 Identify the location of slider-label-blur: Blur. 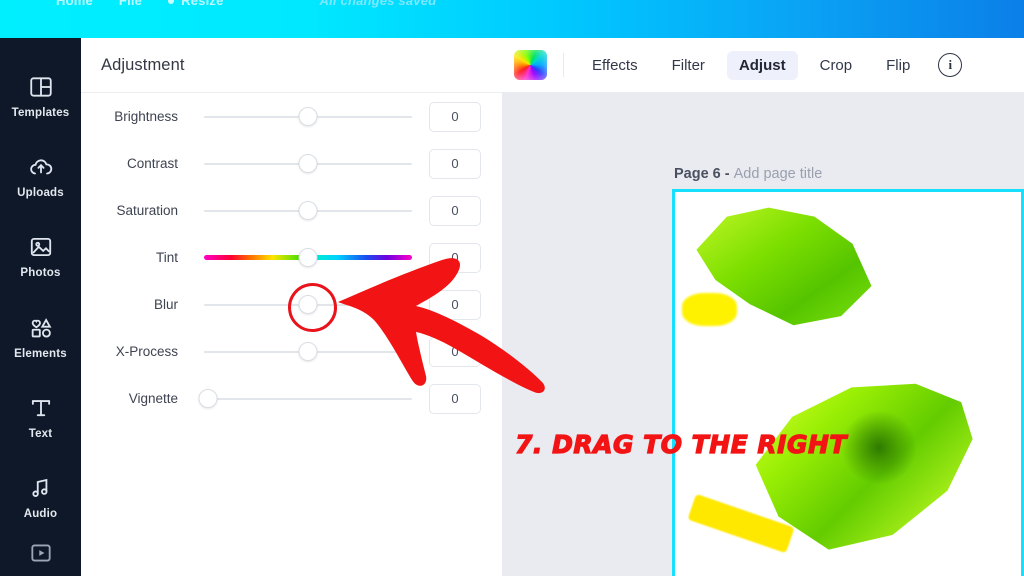
(165, 304).